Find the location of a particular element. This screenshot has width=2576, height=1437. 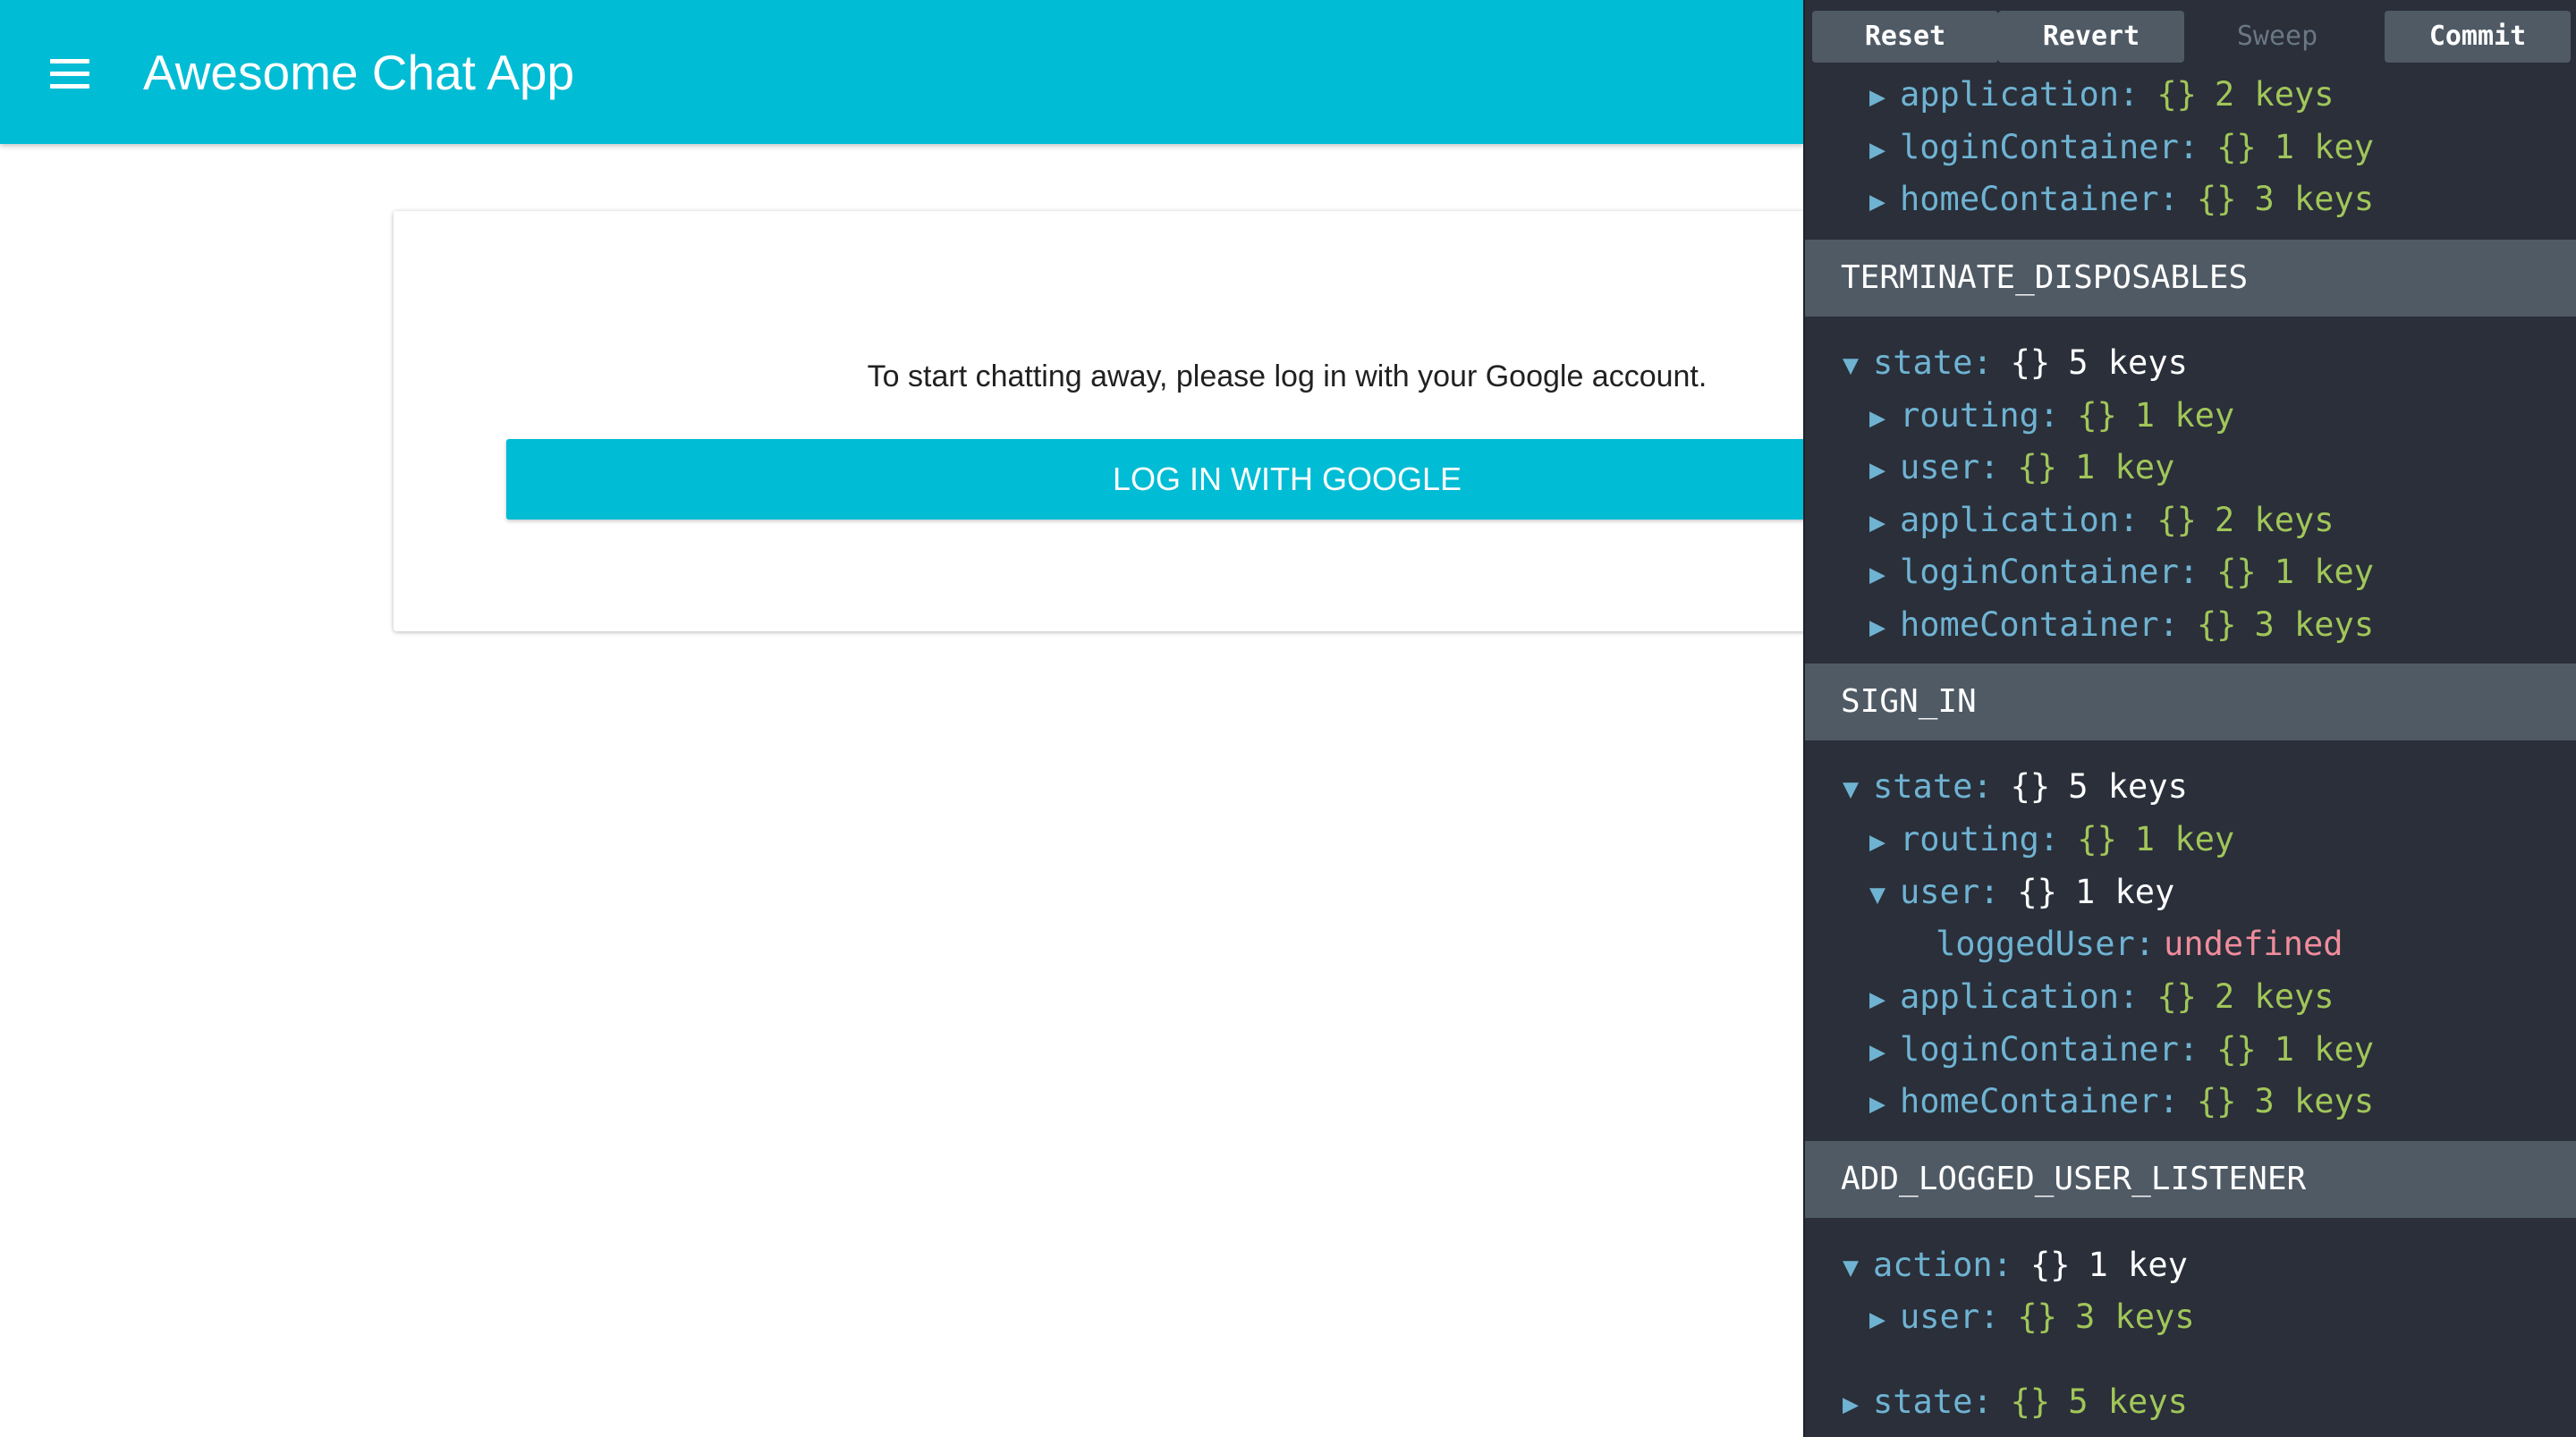

devtools-toolbar: Reset Revert Sweep Commit is located at coordinates (2190, 35).